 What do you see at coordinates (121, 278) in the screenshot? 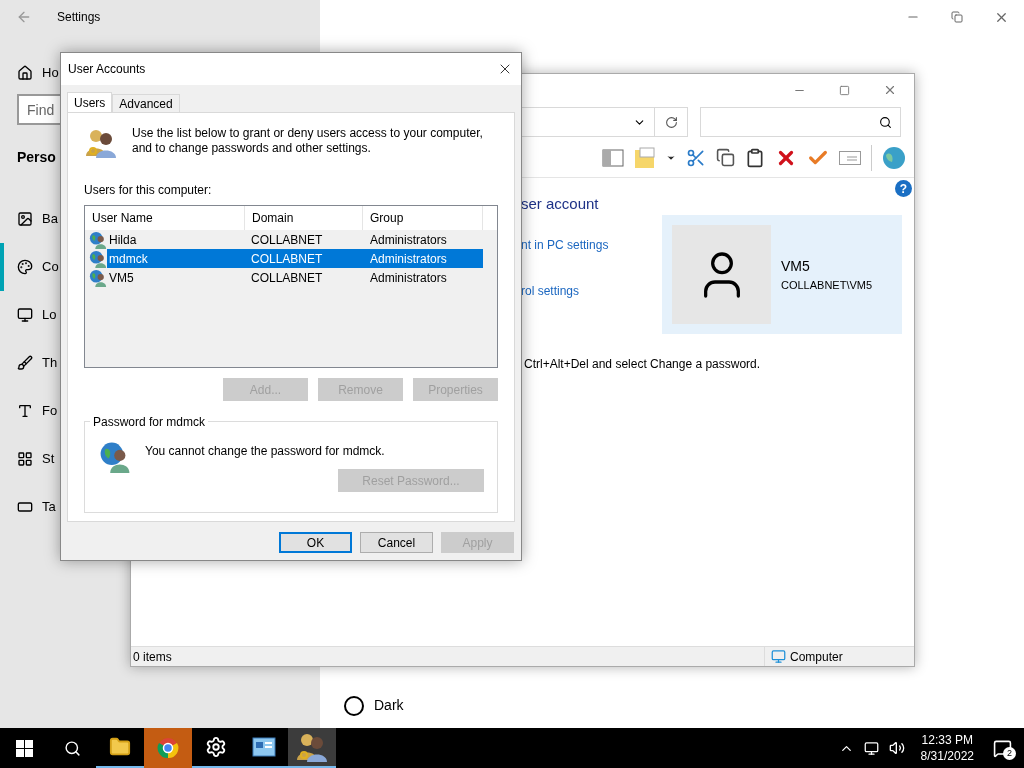
I see `table-cell-text: VM5` at bounding box center [121, 278].